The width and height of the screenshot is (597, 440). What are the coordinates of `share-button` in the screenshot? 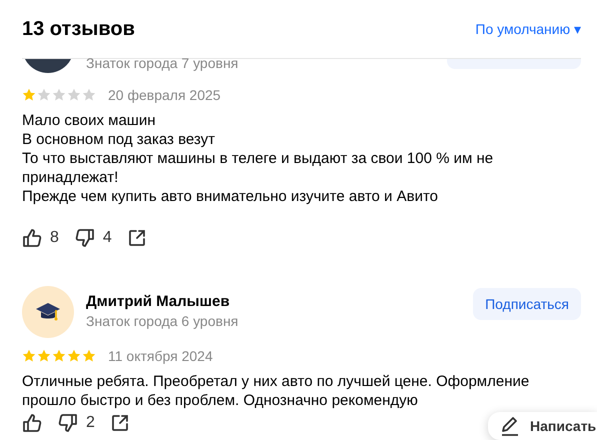 It's located at (119, 423).